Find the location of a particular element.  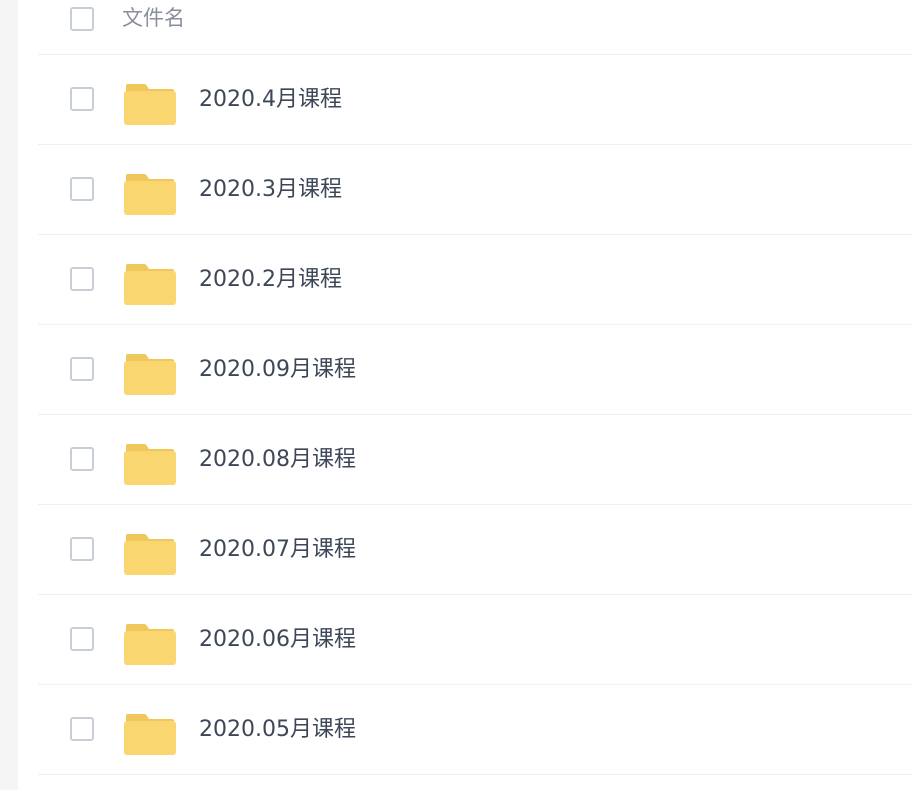

file-row: 2020.4月课程 is located at coordinates (475, 100).